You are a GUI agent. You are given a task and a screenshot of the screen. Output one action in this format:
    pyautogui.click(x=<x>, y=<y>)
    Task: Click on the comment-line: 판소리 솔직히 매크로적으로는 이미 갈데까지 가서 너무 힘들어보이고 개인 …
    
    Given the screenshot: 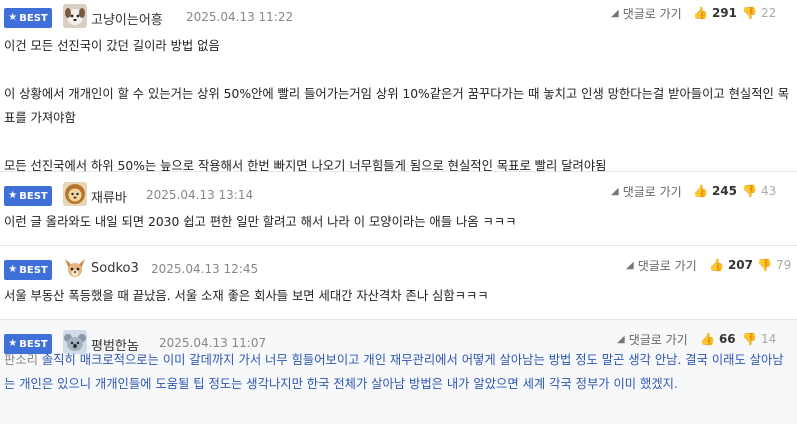 What is the action you would take?
    pyautogui.click(x=397, y=372)
    